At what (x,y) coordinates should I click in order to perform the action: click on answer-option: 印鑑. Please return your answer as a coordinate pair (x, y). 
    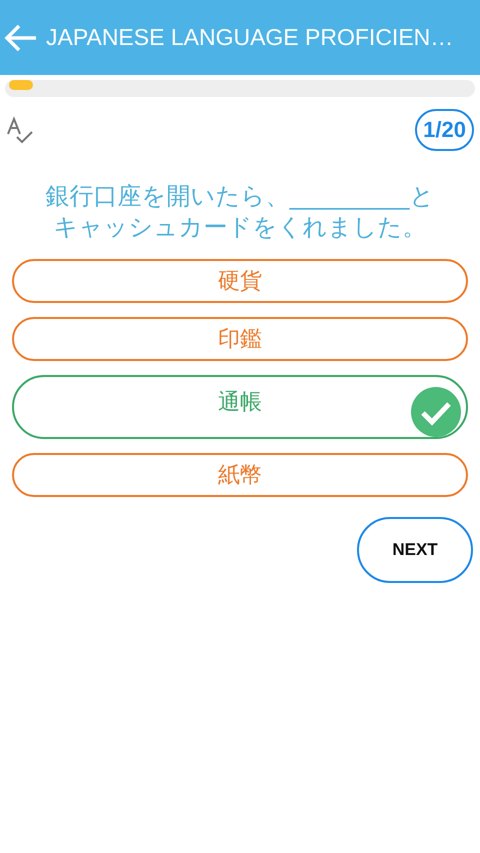
    Looking at the image, I should click on (240, 339).